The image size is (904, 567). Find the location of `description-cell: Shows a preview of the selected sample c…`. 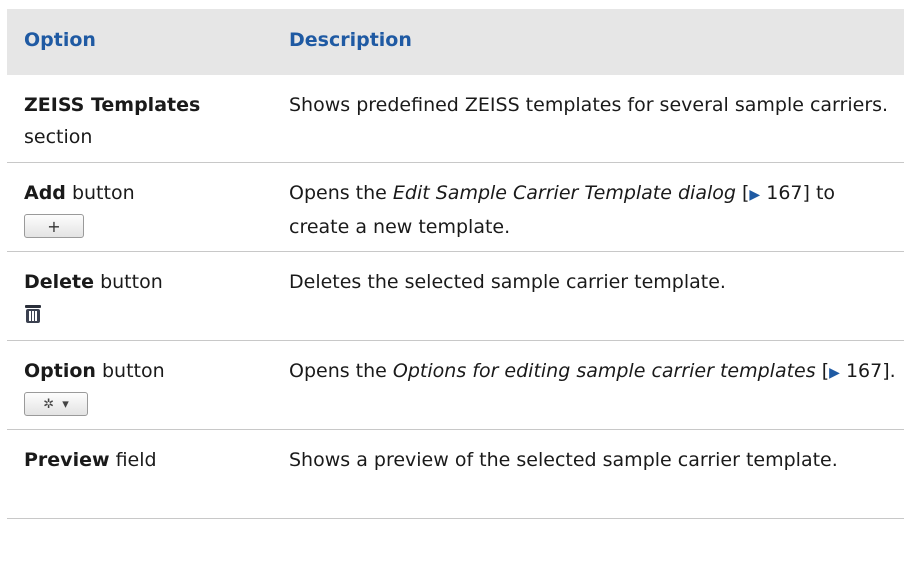

description-cell: Shows a preview of the selected sample c… is located at coordinates (563, 460).